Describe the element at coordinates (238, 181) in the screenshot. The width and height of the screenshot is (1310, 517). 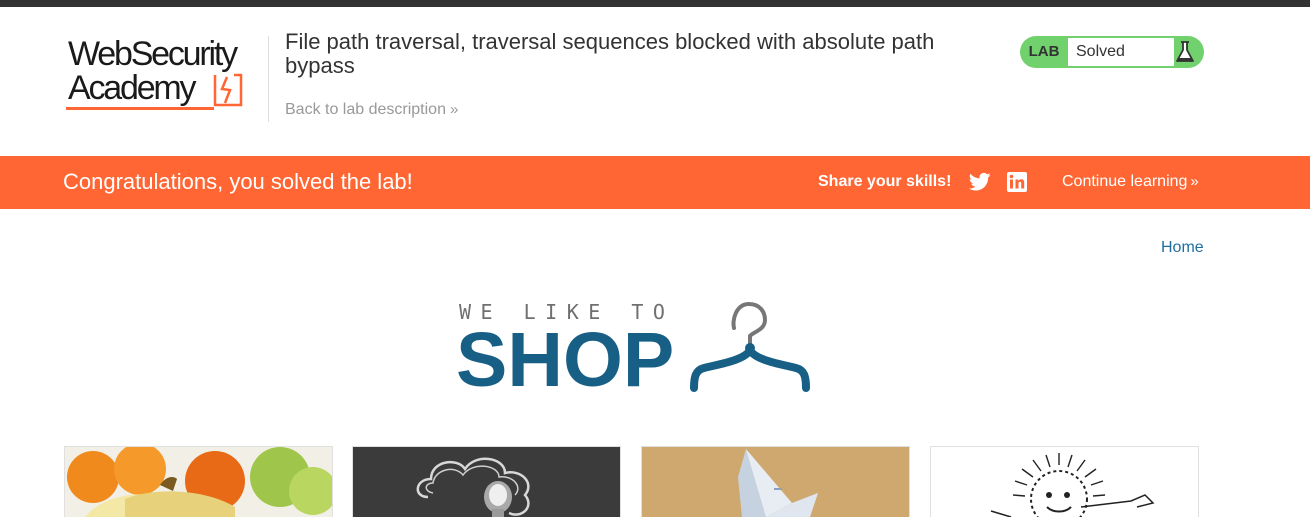
I see `congratulations-message: Congratulations, you solved the lab!` at that location.